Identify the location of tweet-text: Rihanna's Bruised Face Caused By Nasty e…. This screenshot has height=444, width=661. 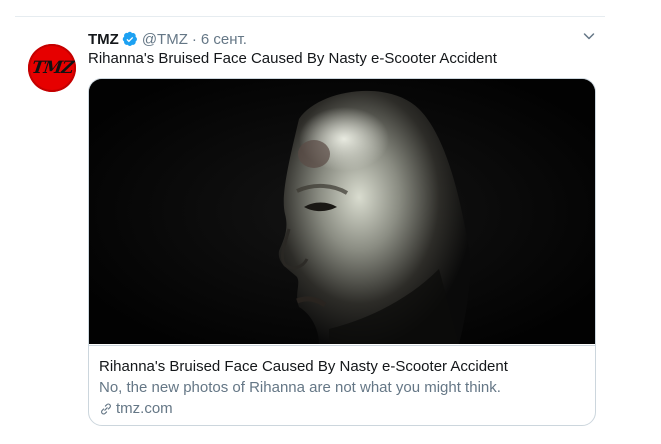
(292, 58).